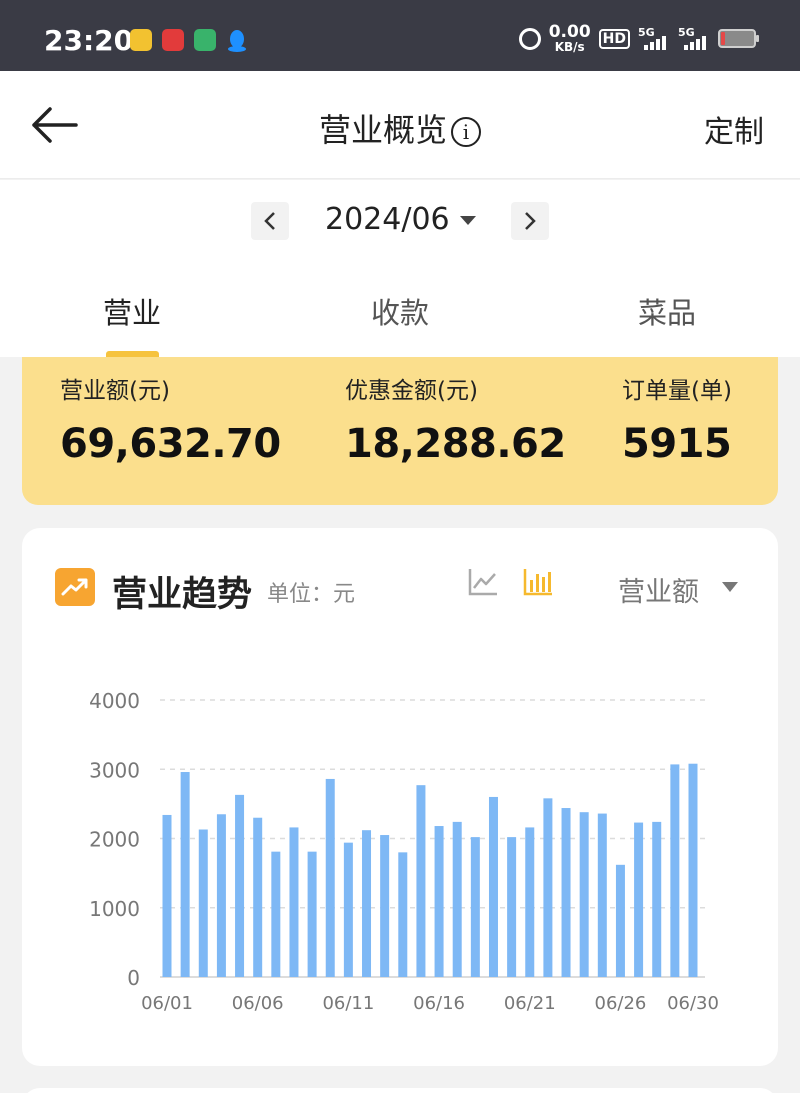  What do you see at coordinates (569, 38) in the screenshot?
I see `network-speed: 0.00 KB/s` at bounding box center [569, 38].